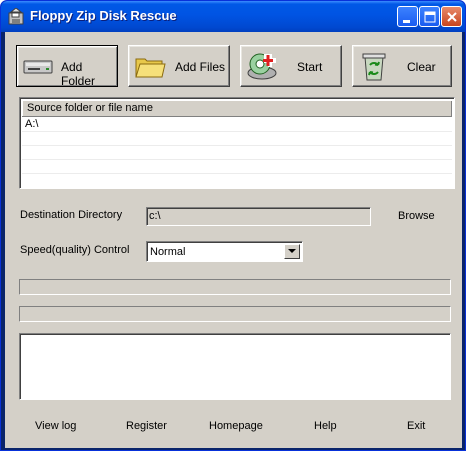 The image size is (469, 454). I want to click on drive-icon, so click(38, 67).